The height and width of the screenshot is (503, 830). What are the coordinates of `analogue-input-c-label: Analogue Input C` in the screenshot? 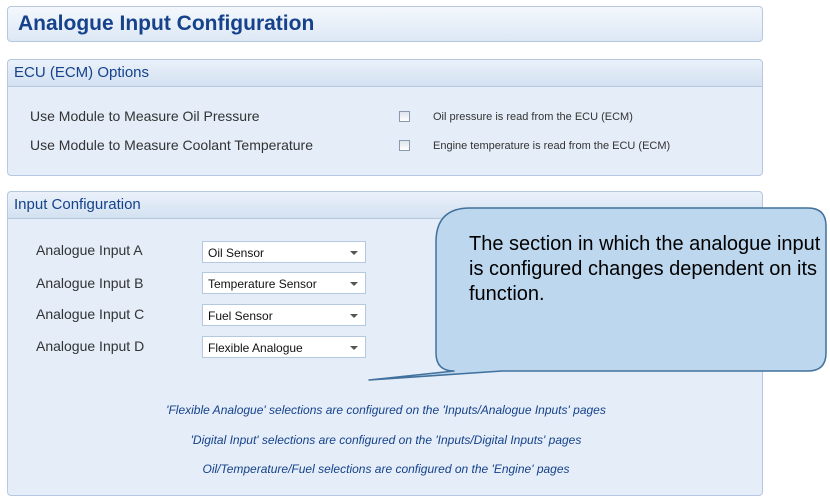 It's located at (90, 314).